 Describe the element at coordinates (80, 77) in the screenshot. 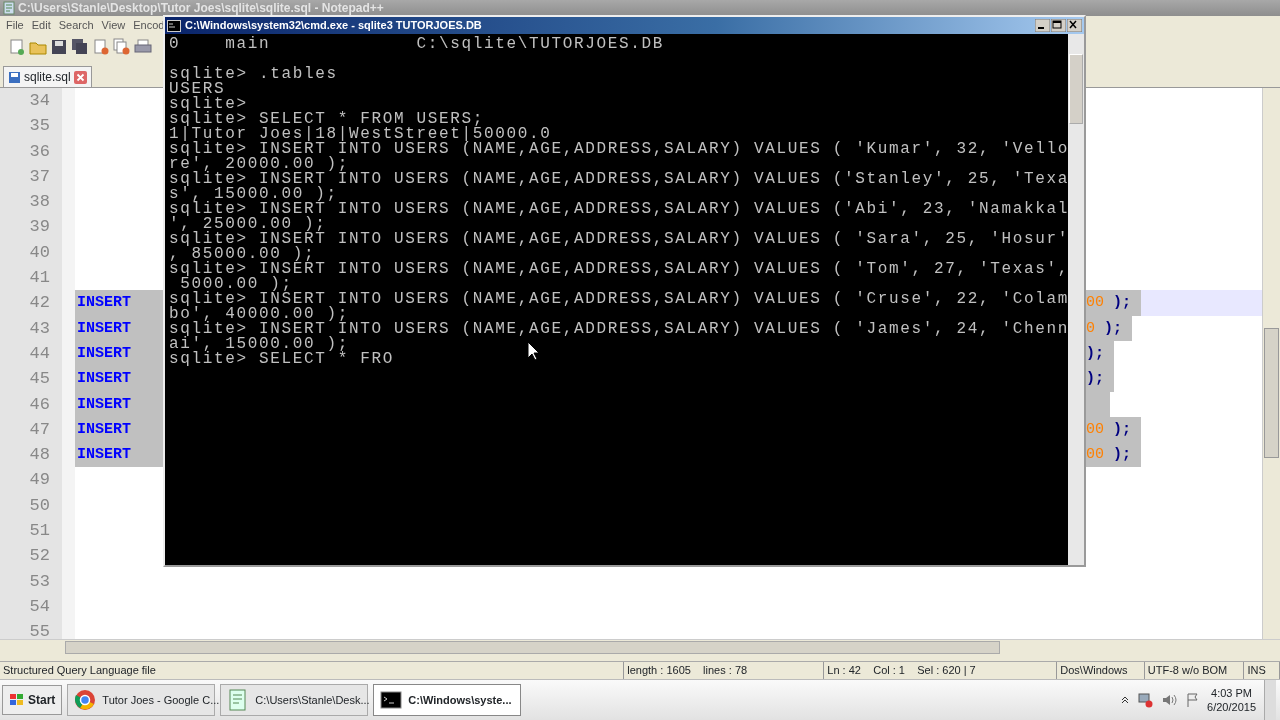

I see `close-icon` at that location.